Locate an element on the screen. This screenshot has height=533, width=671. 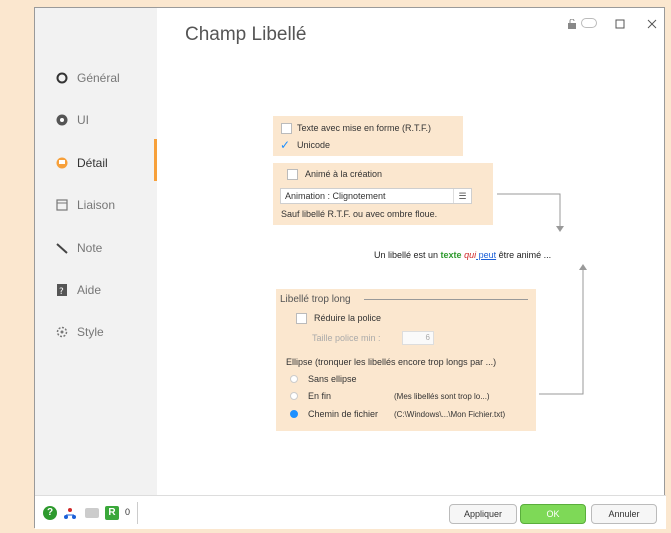
option-example: (C:\Windows\...\Mon Fichier.txt) is located at coordinates (450, 414).